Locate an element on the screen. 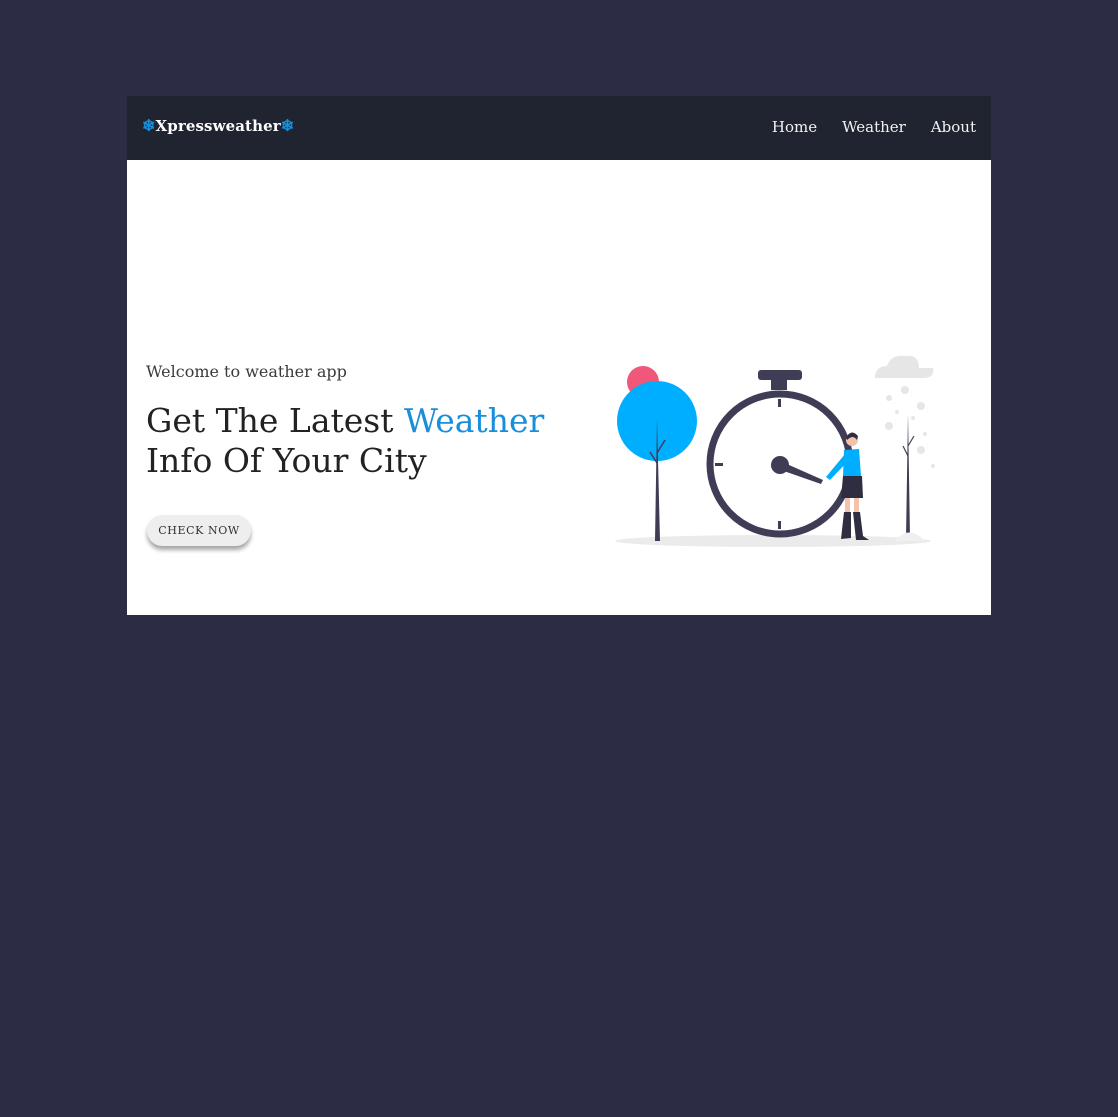  hero-title-part1: Get The Latest is located at coordinates (275, 420).